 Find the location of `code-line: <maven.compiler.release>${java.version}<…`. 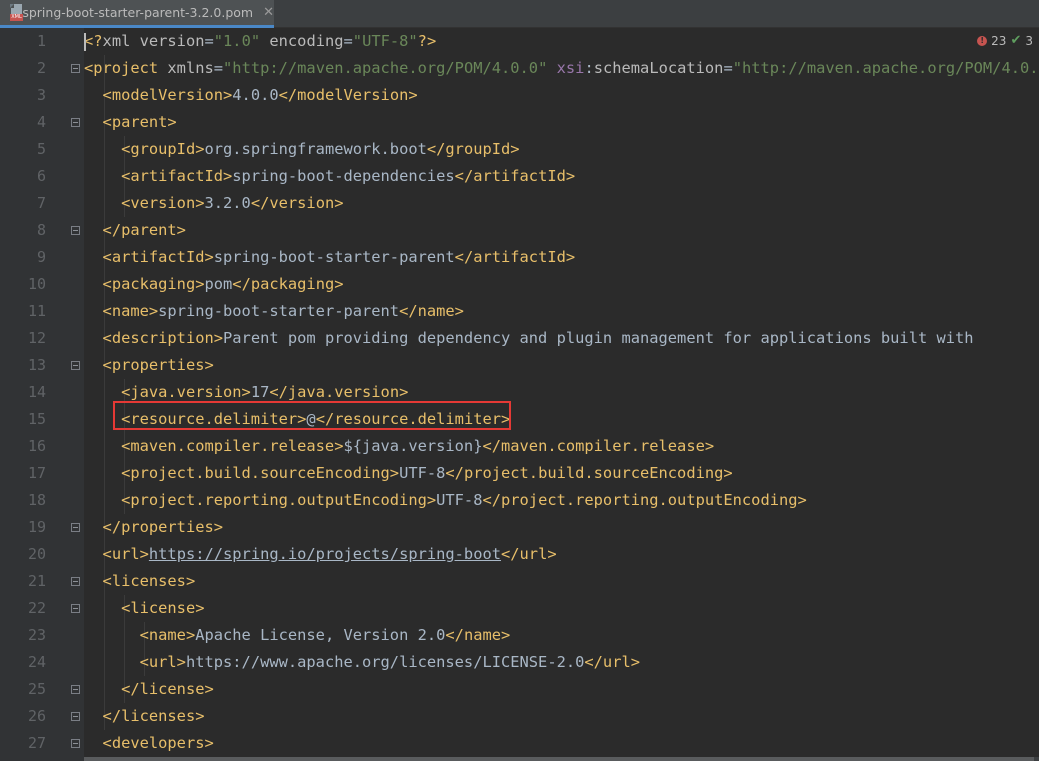

code-line: <maven.compiler.release>${java.version}<… is located at coordinates (399, 446).